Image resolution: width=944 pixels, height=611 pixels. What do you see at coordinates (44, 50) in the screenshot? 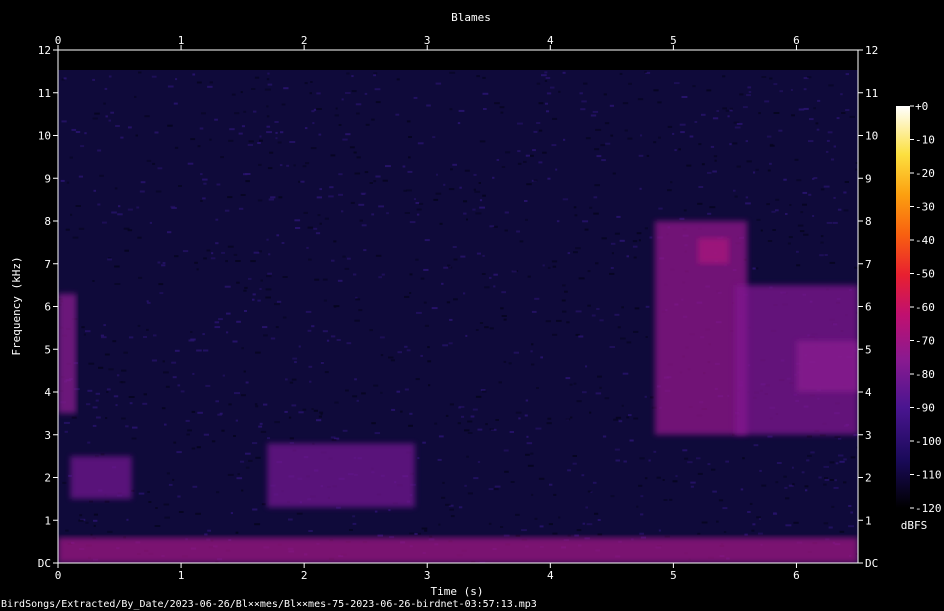
I see `y-tick-label-left: 12` at bounding box center [44, 50].